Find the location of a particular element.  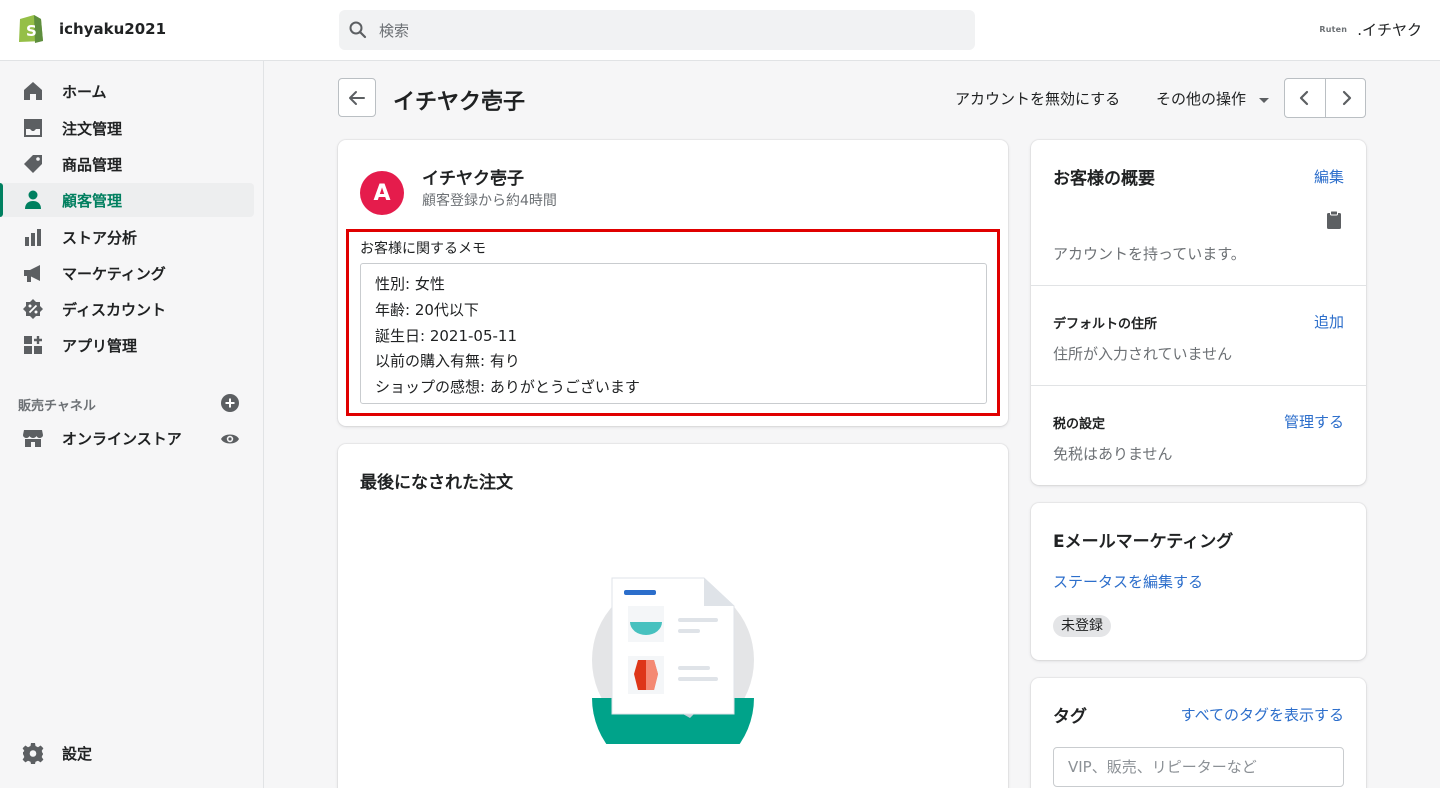

tags-card: タグ すべてのタグを表示する is located at coordinates (1198, 733).